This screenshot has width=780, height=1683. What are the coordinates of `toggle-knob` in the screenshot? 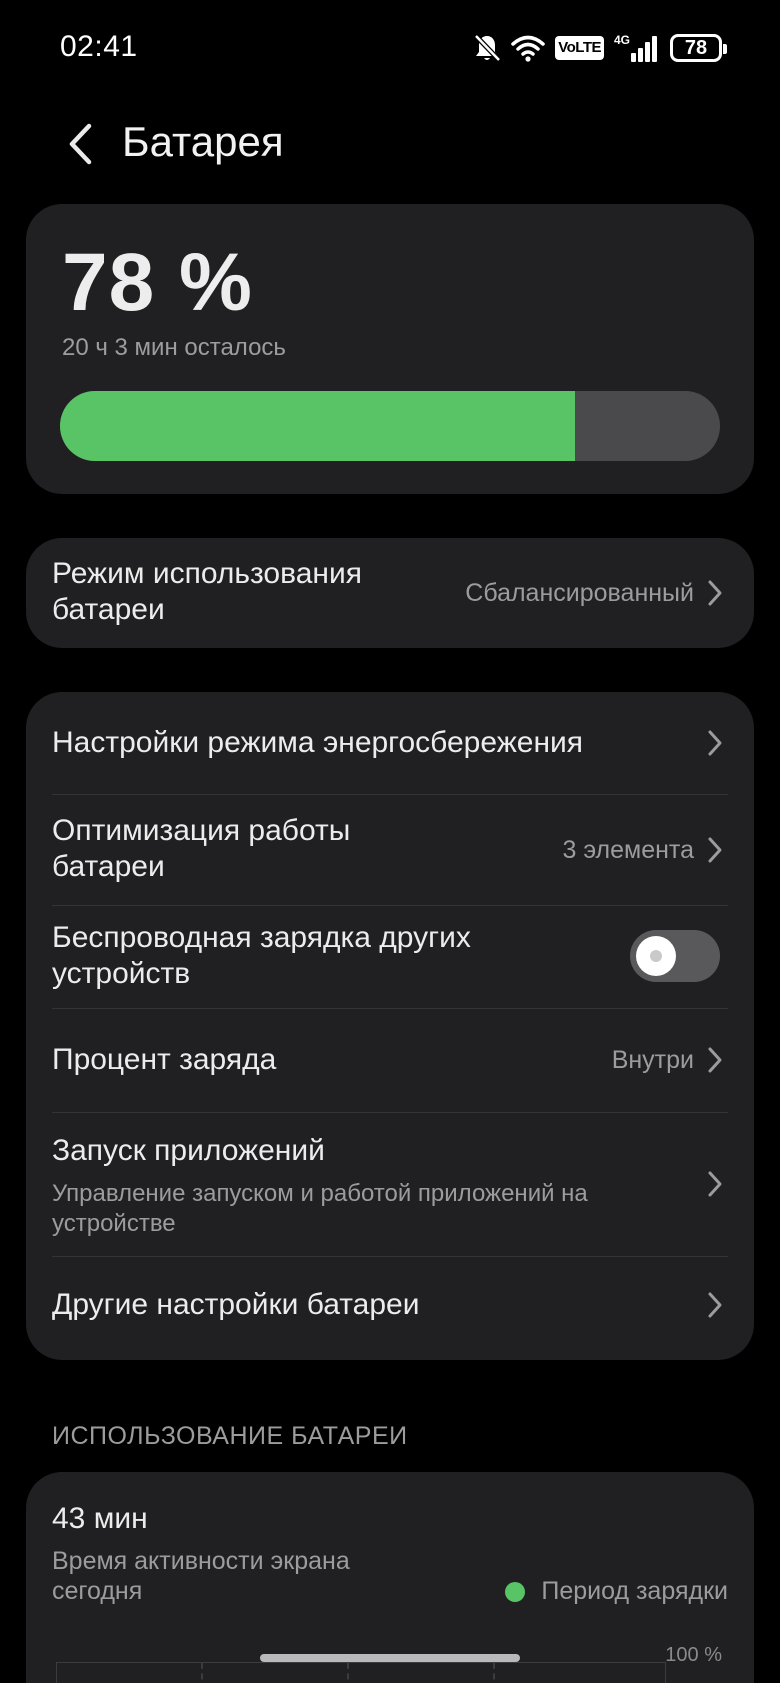 It's located at (656, 956).